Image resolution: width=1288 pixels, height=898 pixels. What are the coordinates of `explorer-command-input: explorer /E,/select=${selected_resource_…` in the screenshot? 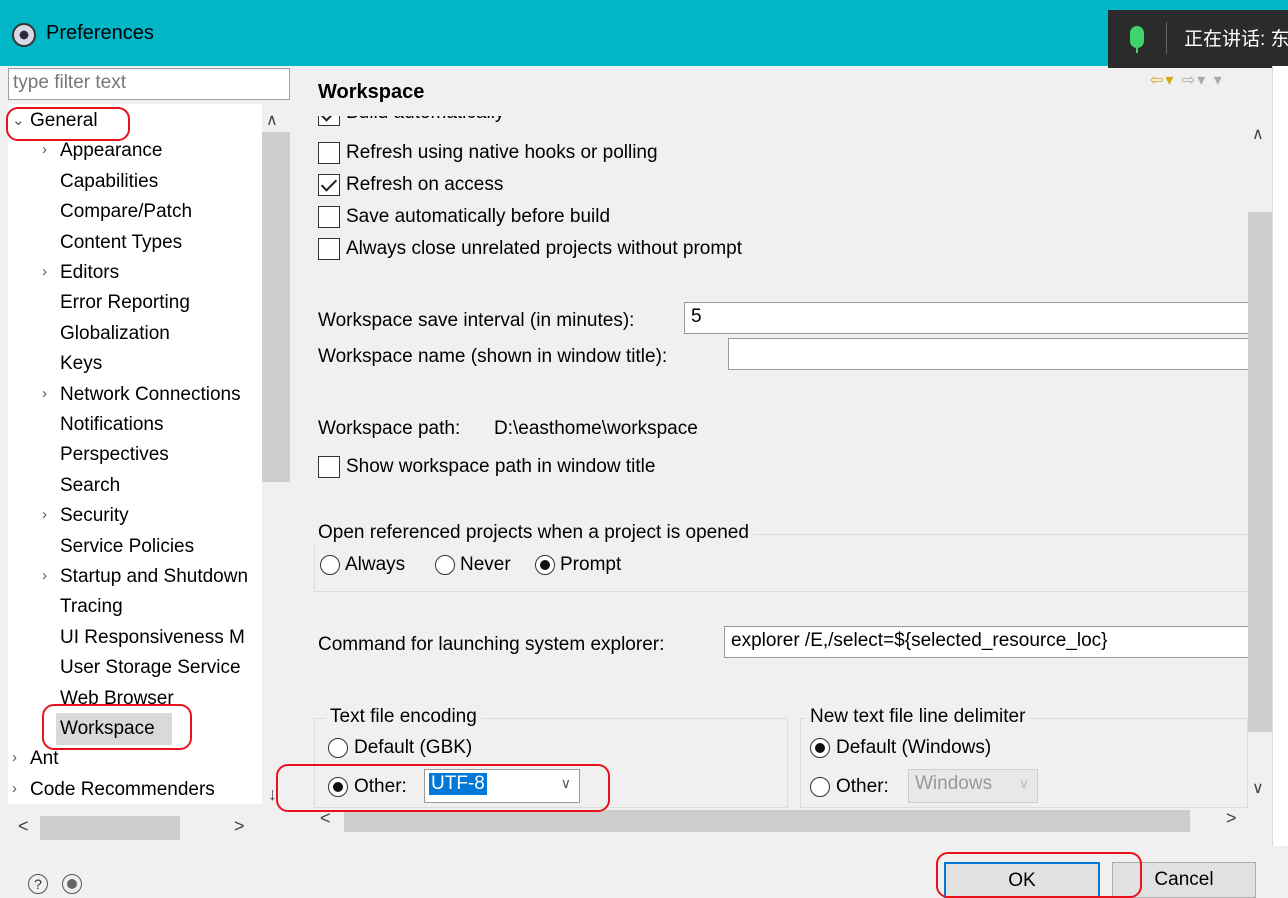 It's located at (986, 642).